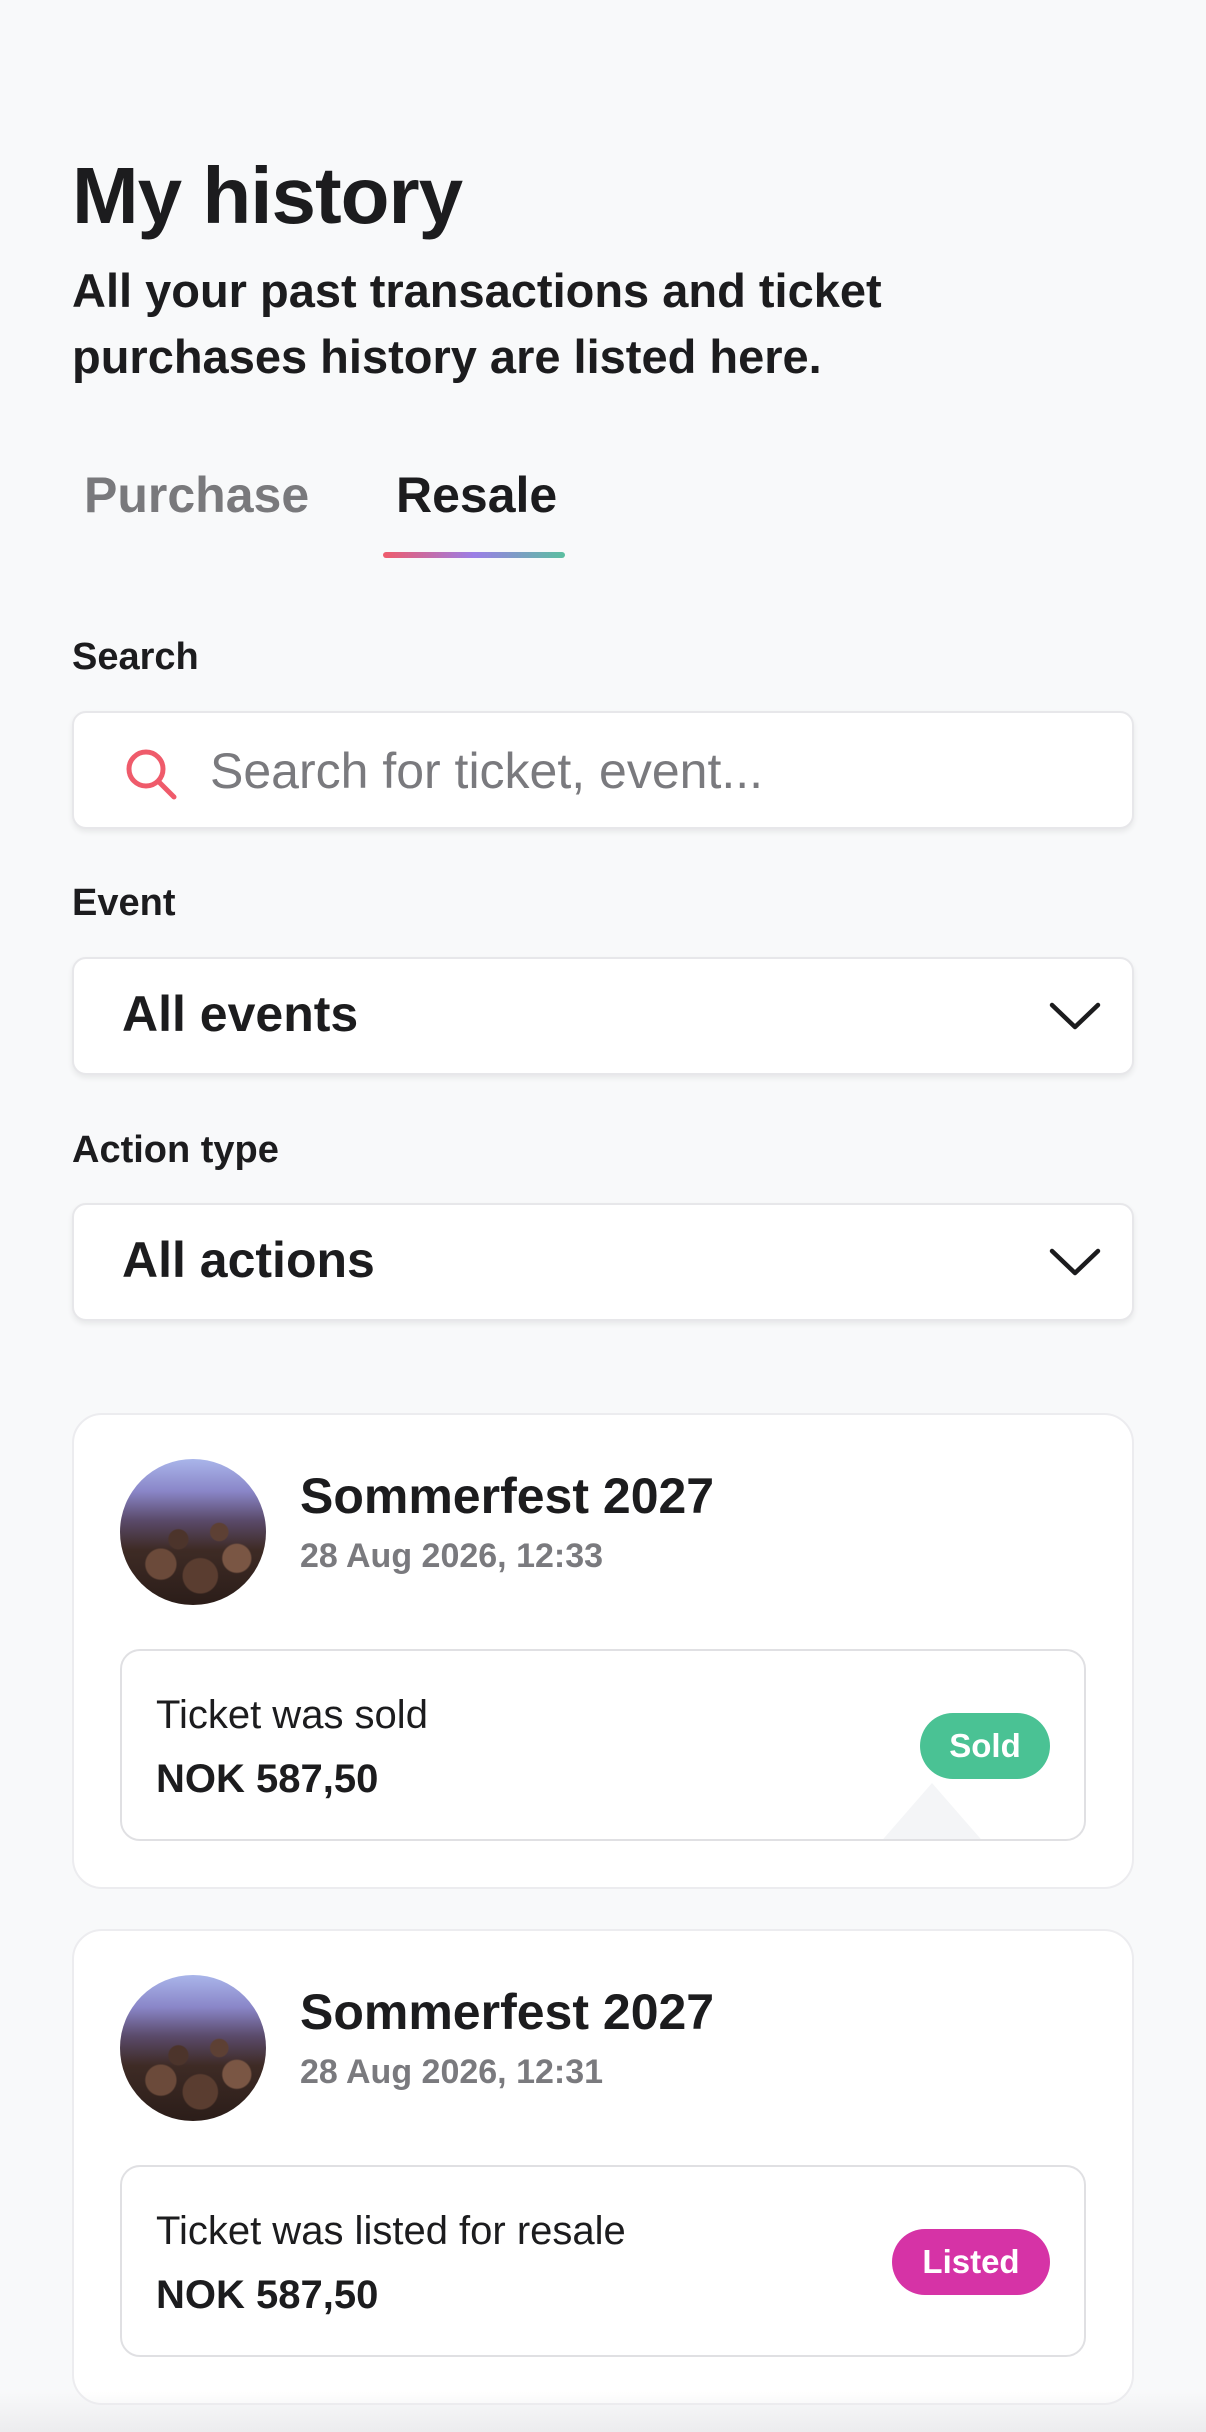 This screenshot has height=2432, width=1206. Describe the element at coordinates (476, 495) in the screenshot. I see `tab-resale: Resale` at that location.